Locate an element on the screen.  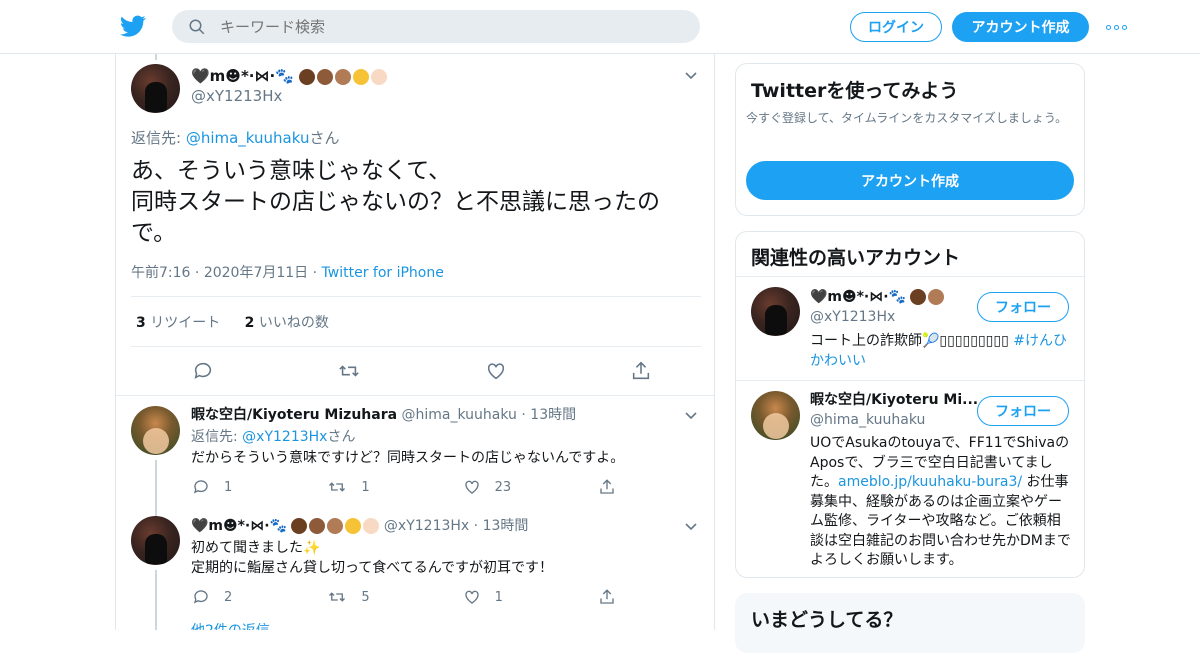
display-name: 暇な空白/Kiyoteru Mizuhara is located at coordinates (294, 415).